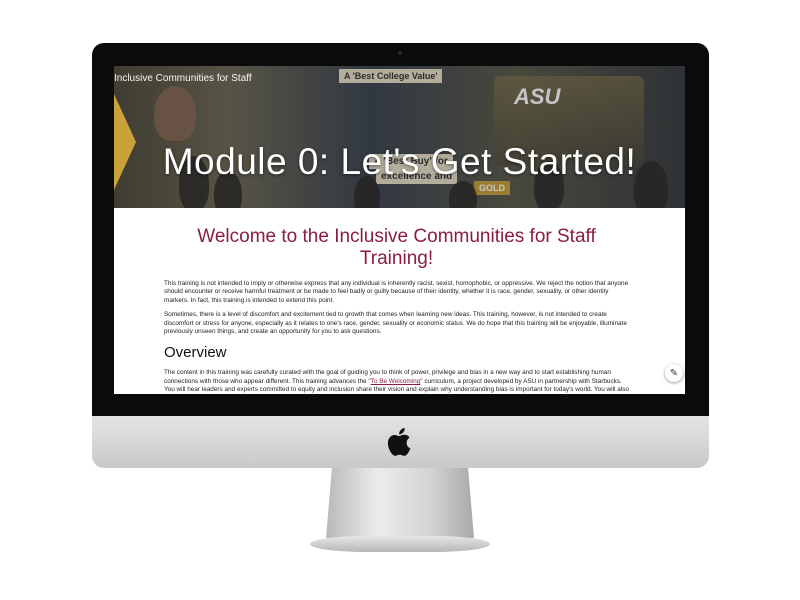 Image resolution: width=800 pixels, height=600 pixels. I want to click on monitor-base, so click(400, 544).